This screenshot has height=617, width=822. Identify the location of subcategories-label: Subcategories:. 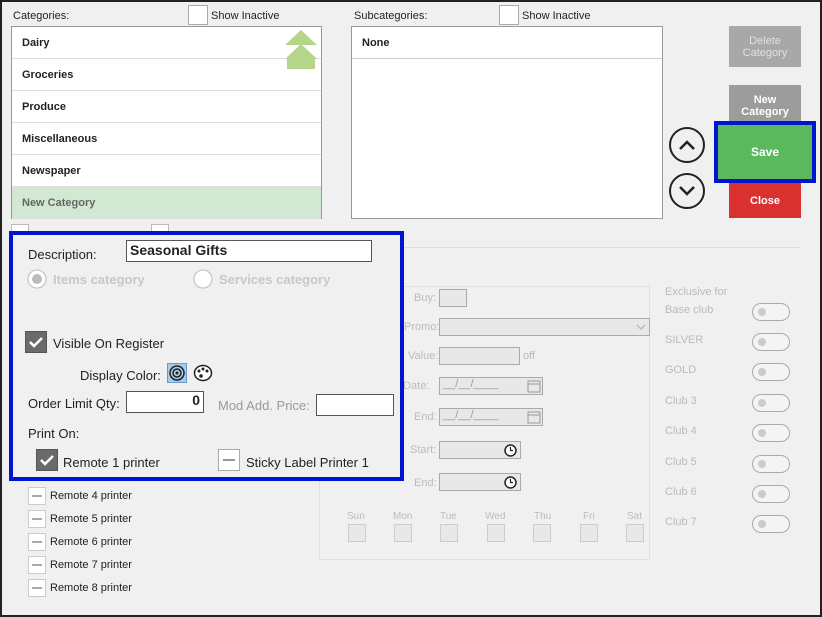
(391, 16).